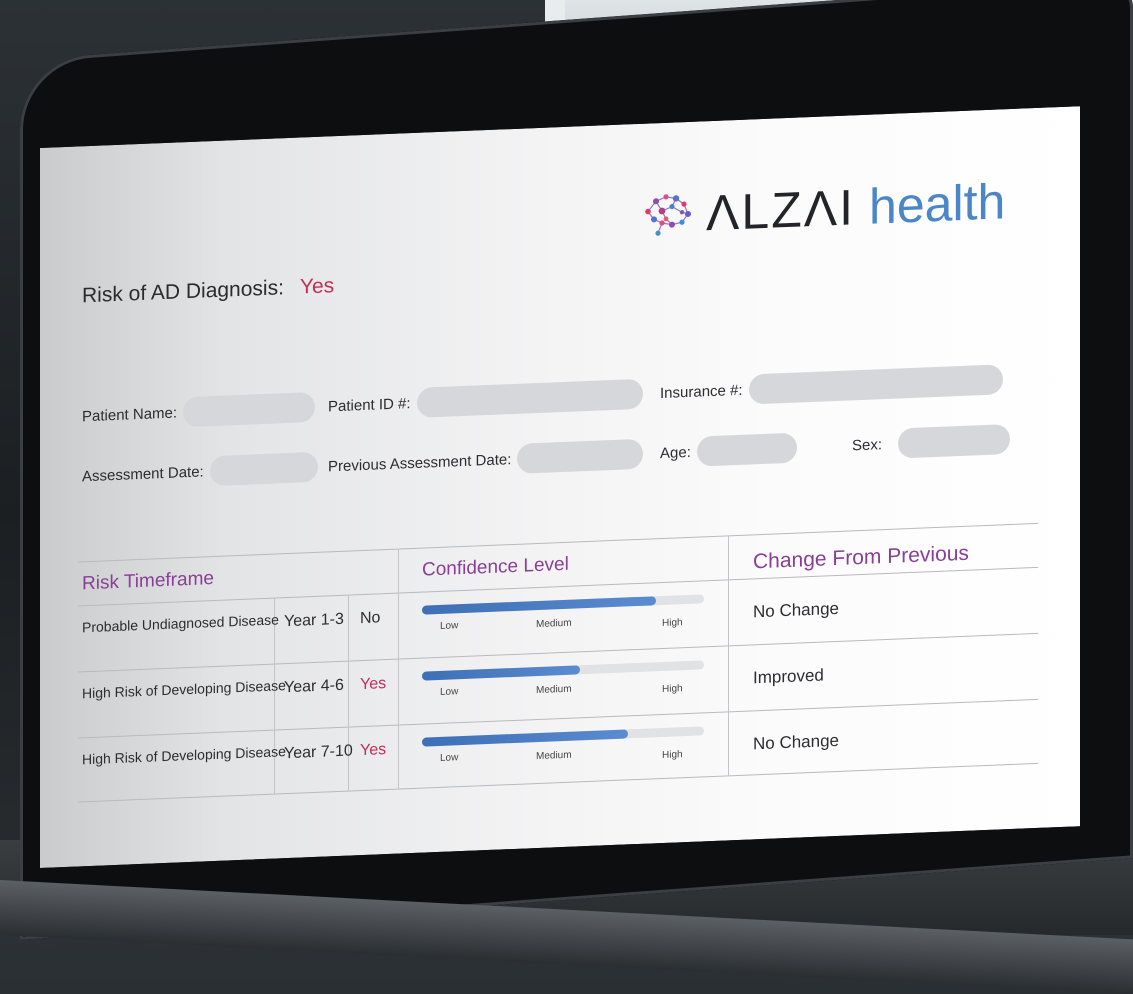 The width and height of the screenshot is (1133, 994). I want to click on risk-of-ad-diagnosis: Risk of AD Diagnosis: Yes, so click(208, 291).